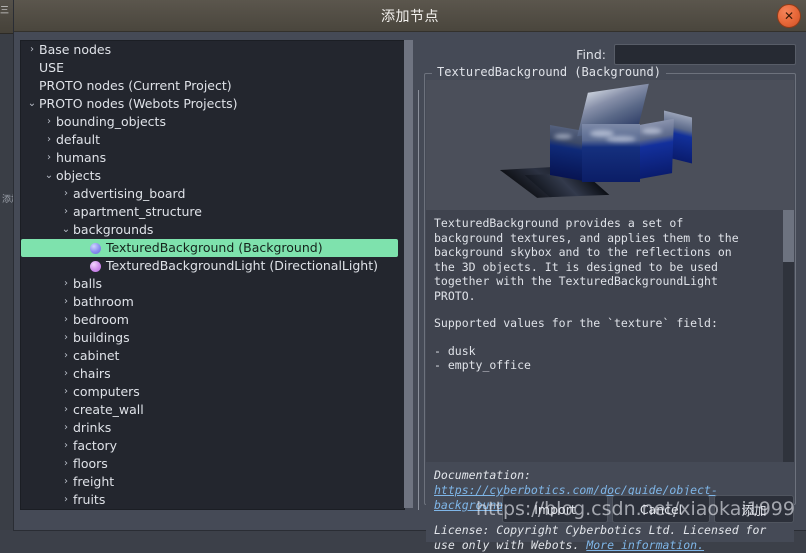 This screenshot has height=553, width=806. What do you see at coordinates (95, 445) in the screenshot?
I see `tree-item-label: factory` at bounding box center [95, 445].